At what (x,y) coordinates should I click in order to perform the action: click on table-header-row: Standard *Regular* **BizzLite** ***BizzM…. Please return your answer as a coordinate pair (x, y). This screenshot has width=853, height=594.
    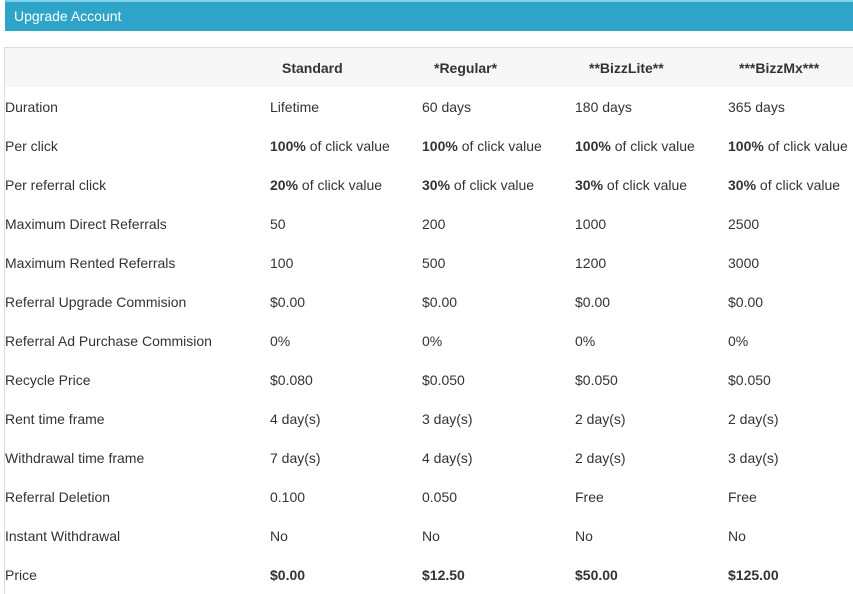
    Looking at the image, I should click on (429, 67).